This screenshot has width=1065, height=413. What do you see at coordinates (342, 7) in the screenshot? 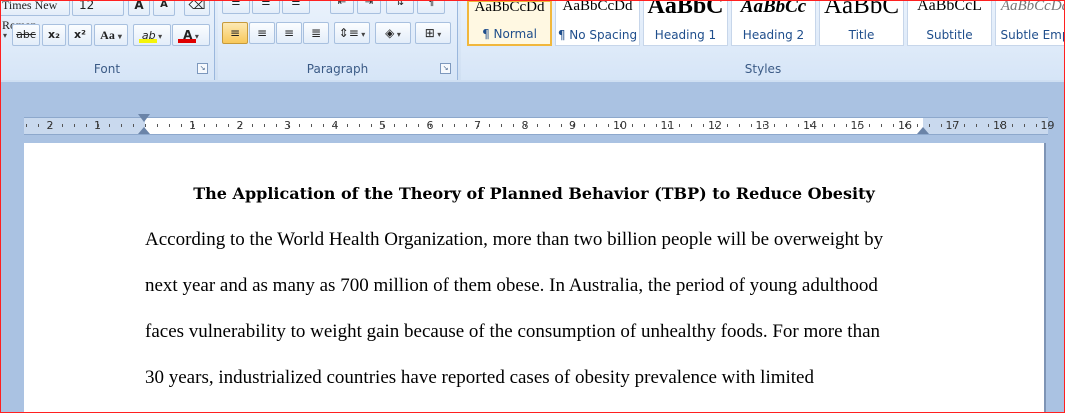
I see `decrease-indent-button: ⇤` at bounding box center [342, 7].